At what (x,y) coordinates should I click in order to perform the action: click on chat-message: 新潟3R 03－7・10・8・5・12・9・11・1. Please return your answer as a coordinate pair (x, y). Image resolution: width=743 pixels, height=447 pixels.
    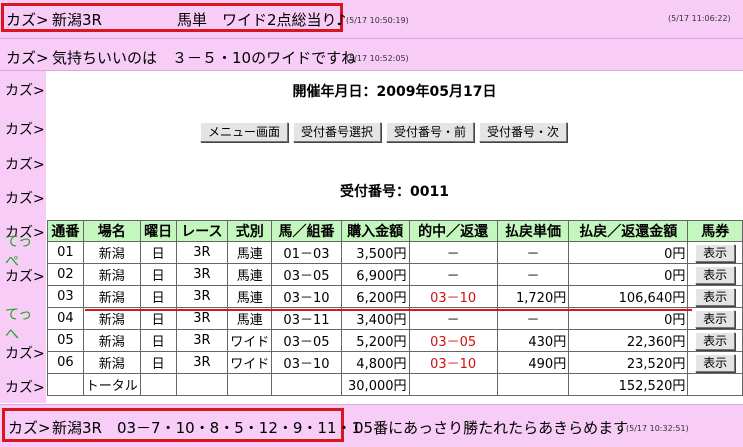
    Looking at the image, I should click on (207, 428).